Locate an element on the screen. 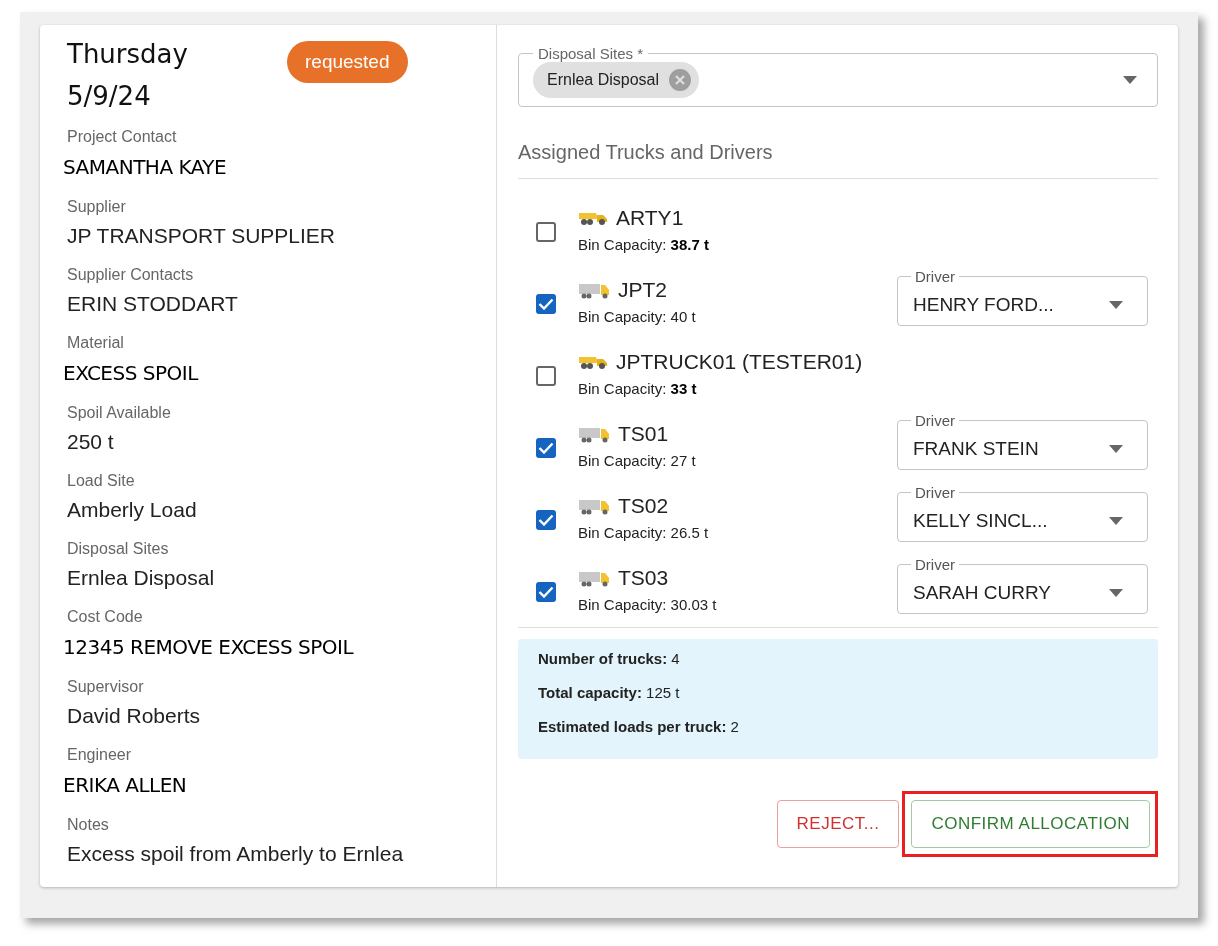  field-value: JP TRANSPORT SUPPLIER is located at coordinates (202, 236).